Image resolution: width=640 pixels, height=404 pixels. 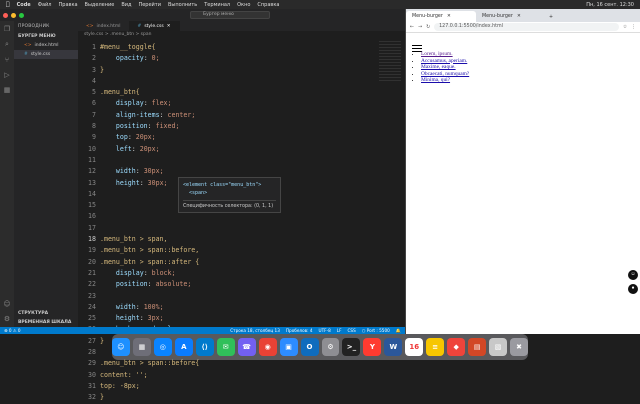 I want to click on indentation-status: Пробелов: 4, so click(x=299, y=330).